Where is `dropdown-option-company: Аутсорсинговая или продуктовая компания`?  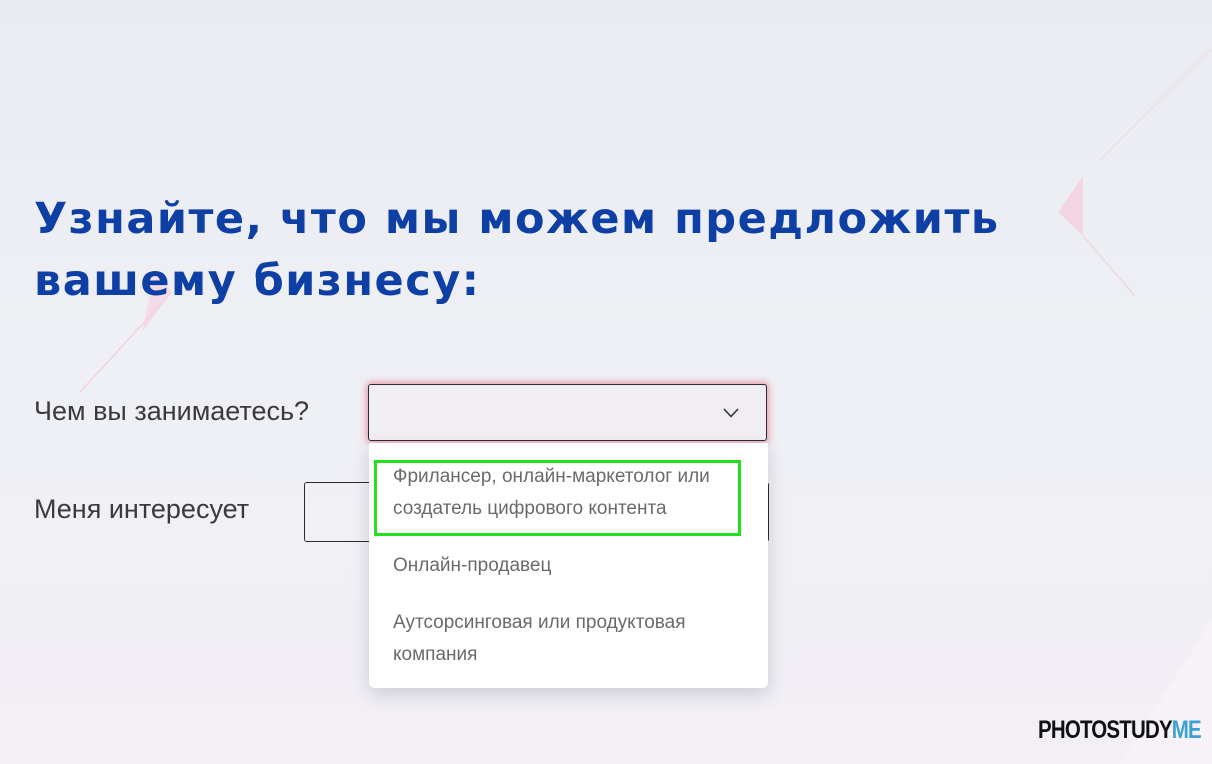
dropdown-option-company: Аутсорсинговая или продуктовая компания is located at coordinates (568, 639).